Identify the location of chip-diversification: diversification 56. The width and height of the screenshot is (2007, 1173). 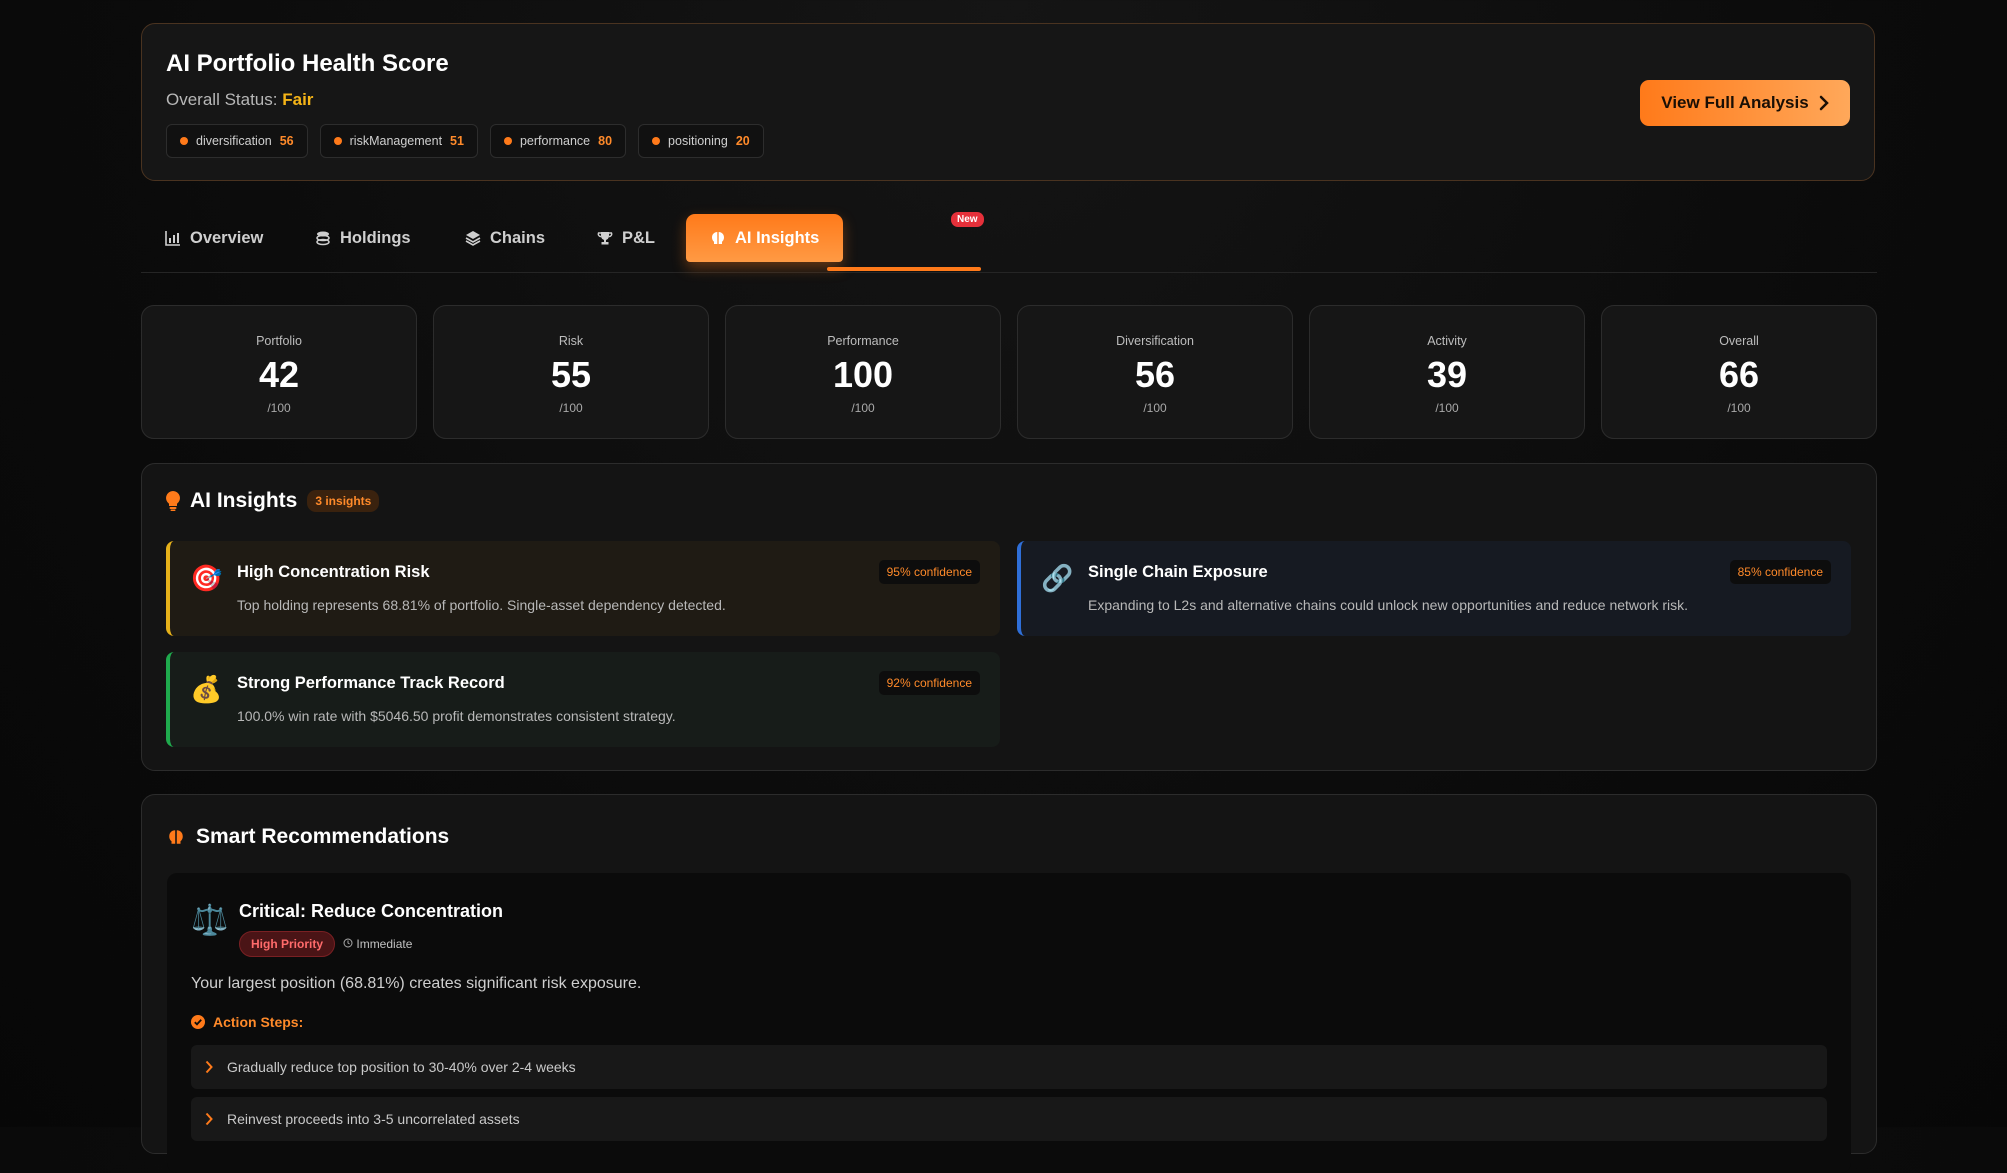
(237, 141).